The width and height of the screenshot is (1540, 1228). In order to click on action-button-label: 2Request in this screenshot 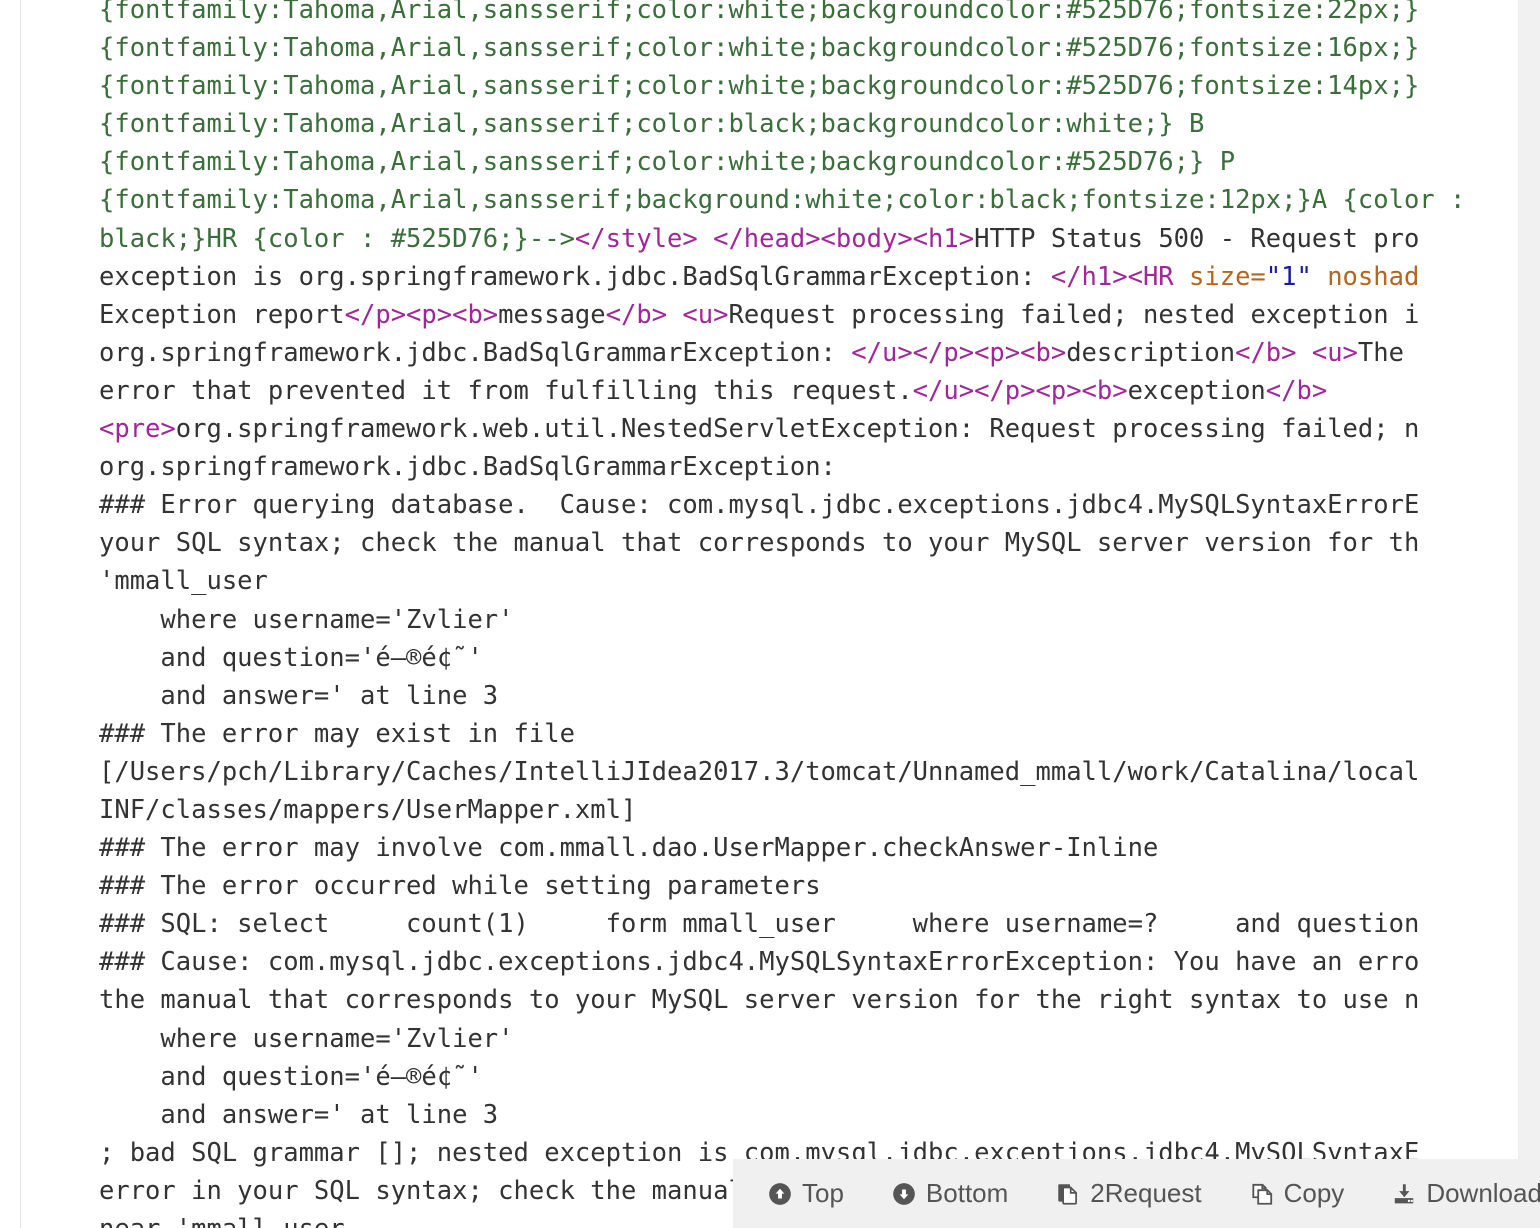, I will do `click(1146, 1193)`.